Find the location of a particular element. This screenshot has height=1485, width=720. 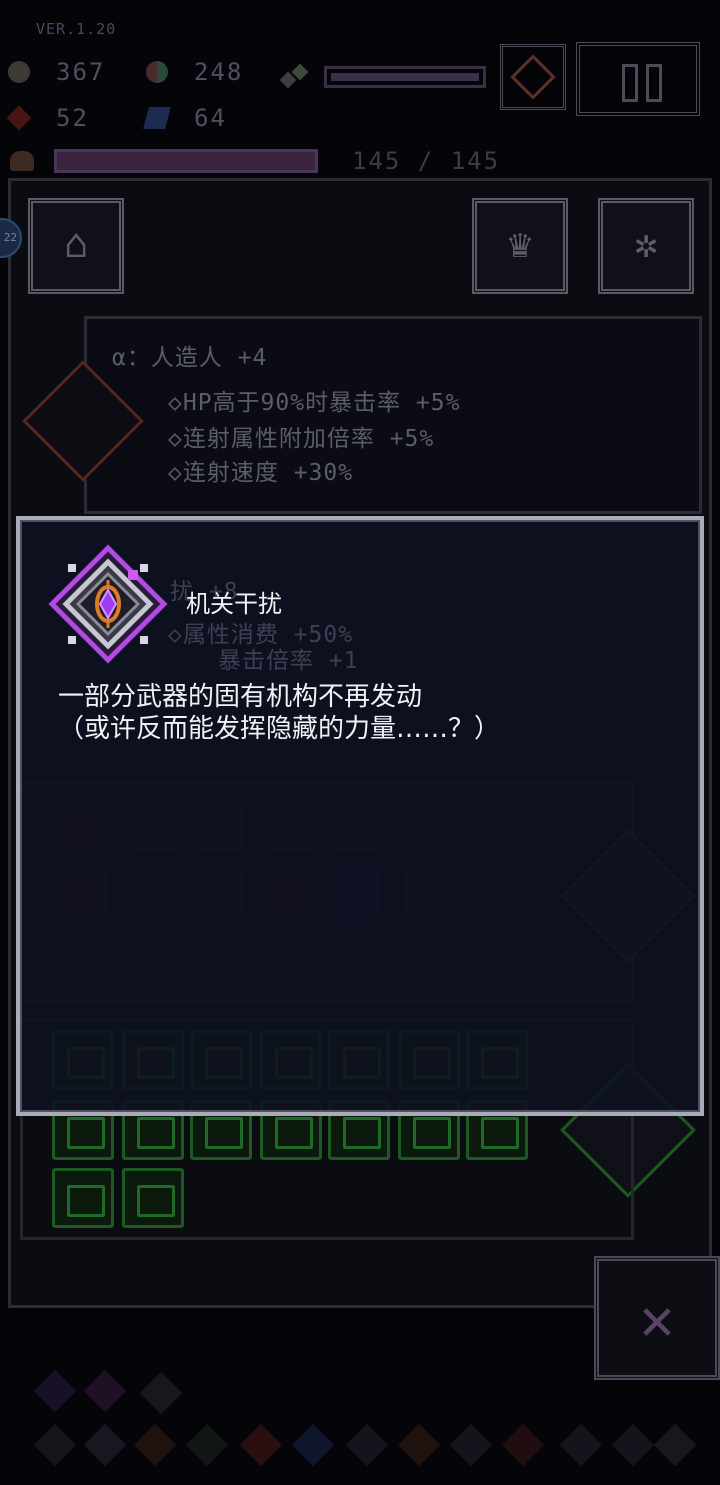

close-button: ✕ is located at coordinates (657, 1318).